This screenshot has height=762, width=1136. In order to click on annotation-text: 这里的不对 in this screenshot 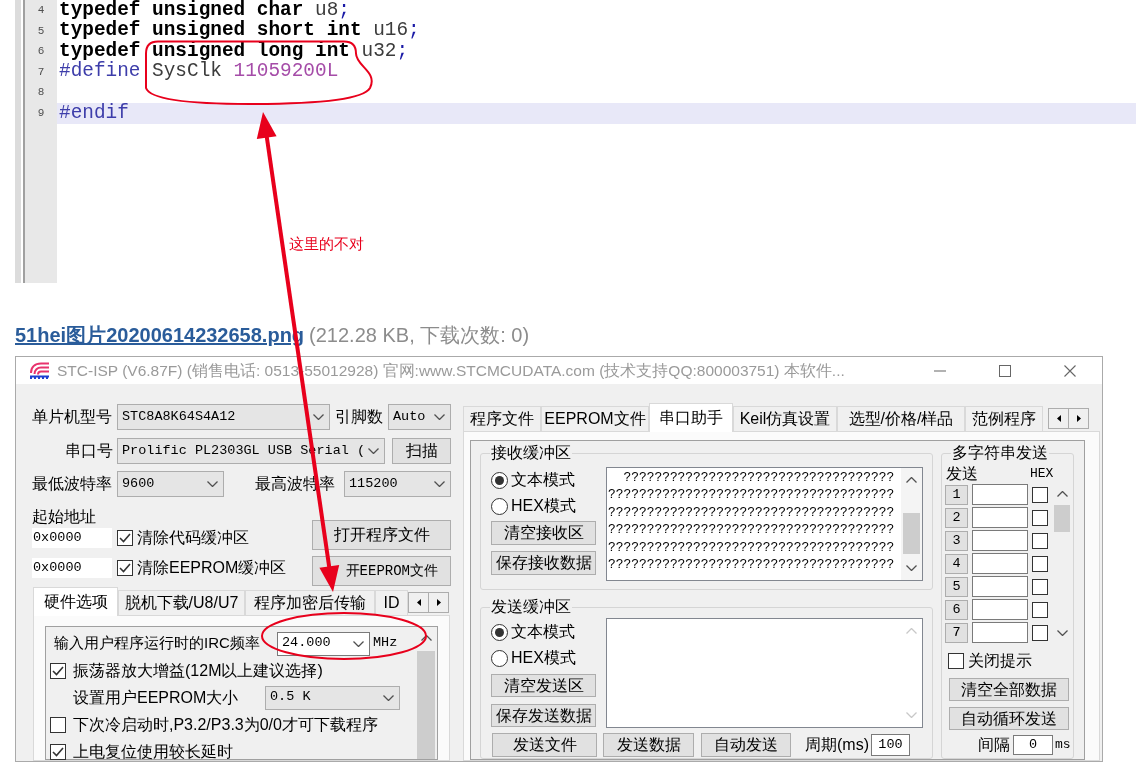, I will do `click(326, 244)`.